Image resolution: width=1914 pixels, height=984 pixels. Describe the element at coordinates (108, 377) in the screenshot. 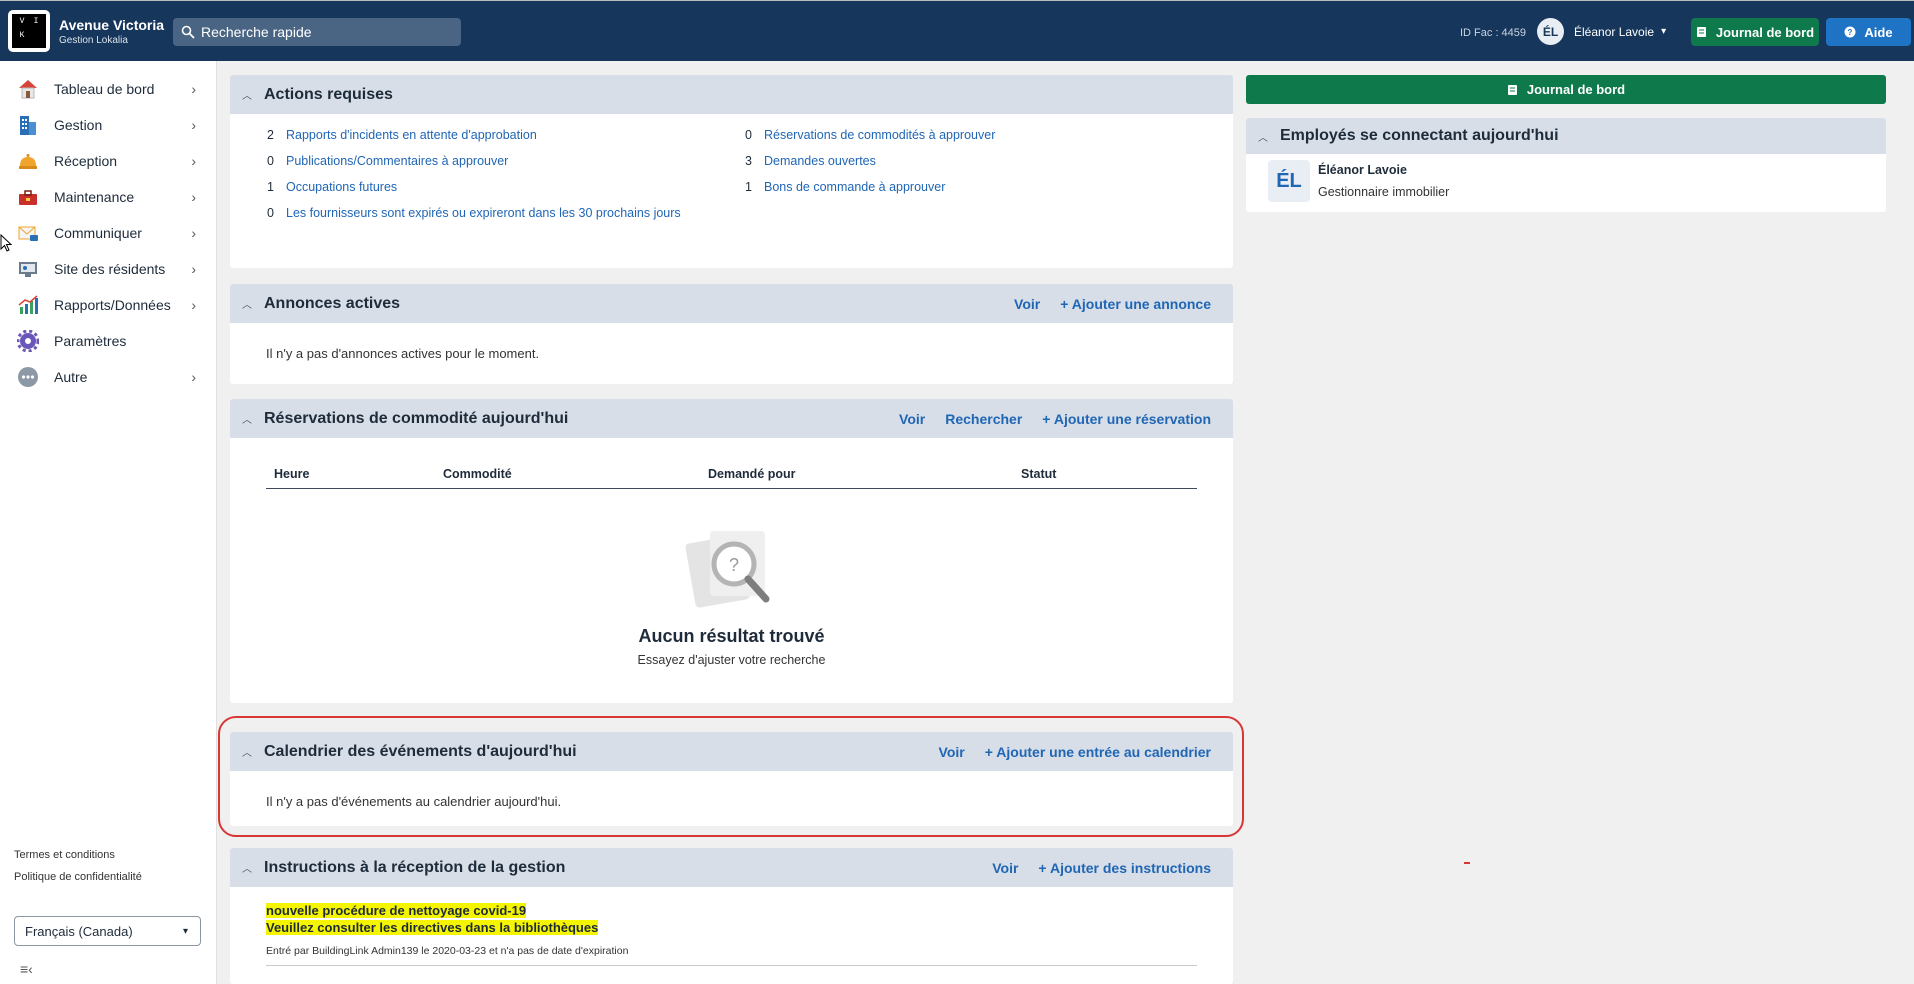

I see `sidebar-item-other: Autre ›` at that location.